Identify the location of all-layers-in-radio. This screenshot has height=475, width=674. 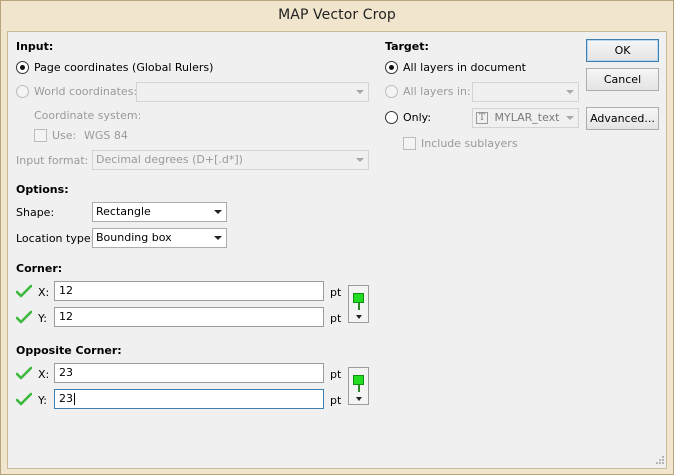
(391, 91).